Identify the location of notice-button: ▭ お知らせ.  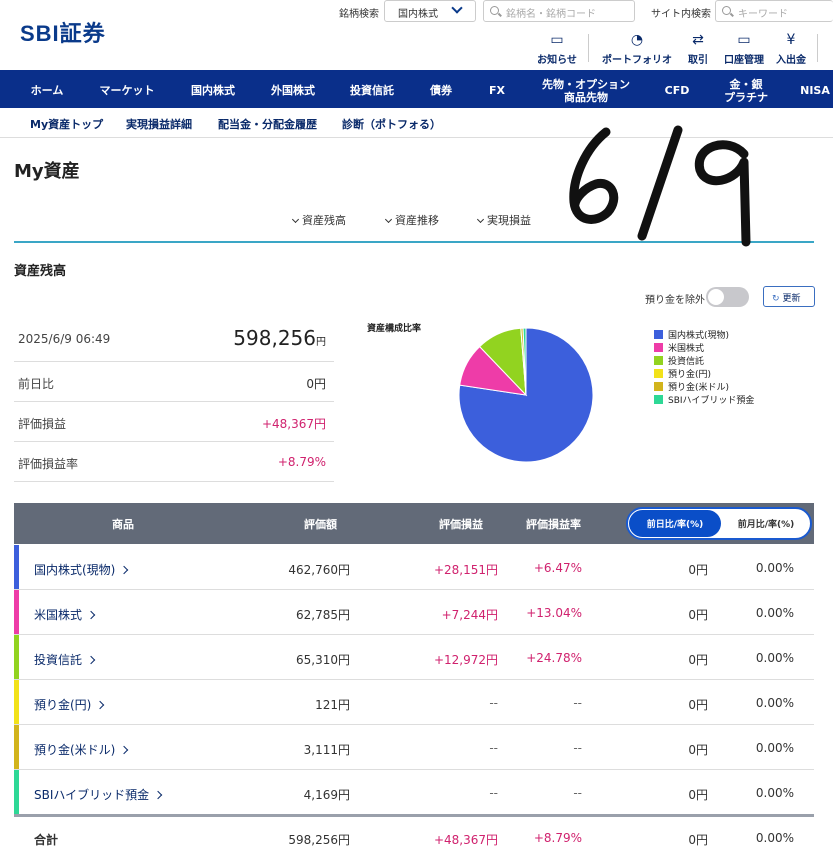
(557, 49).